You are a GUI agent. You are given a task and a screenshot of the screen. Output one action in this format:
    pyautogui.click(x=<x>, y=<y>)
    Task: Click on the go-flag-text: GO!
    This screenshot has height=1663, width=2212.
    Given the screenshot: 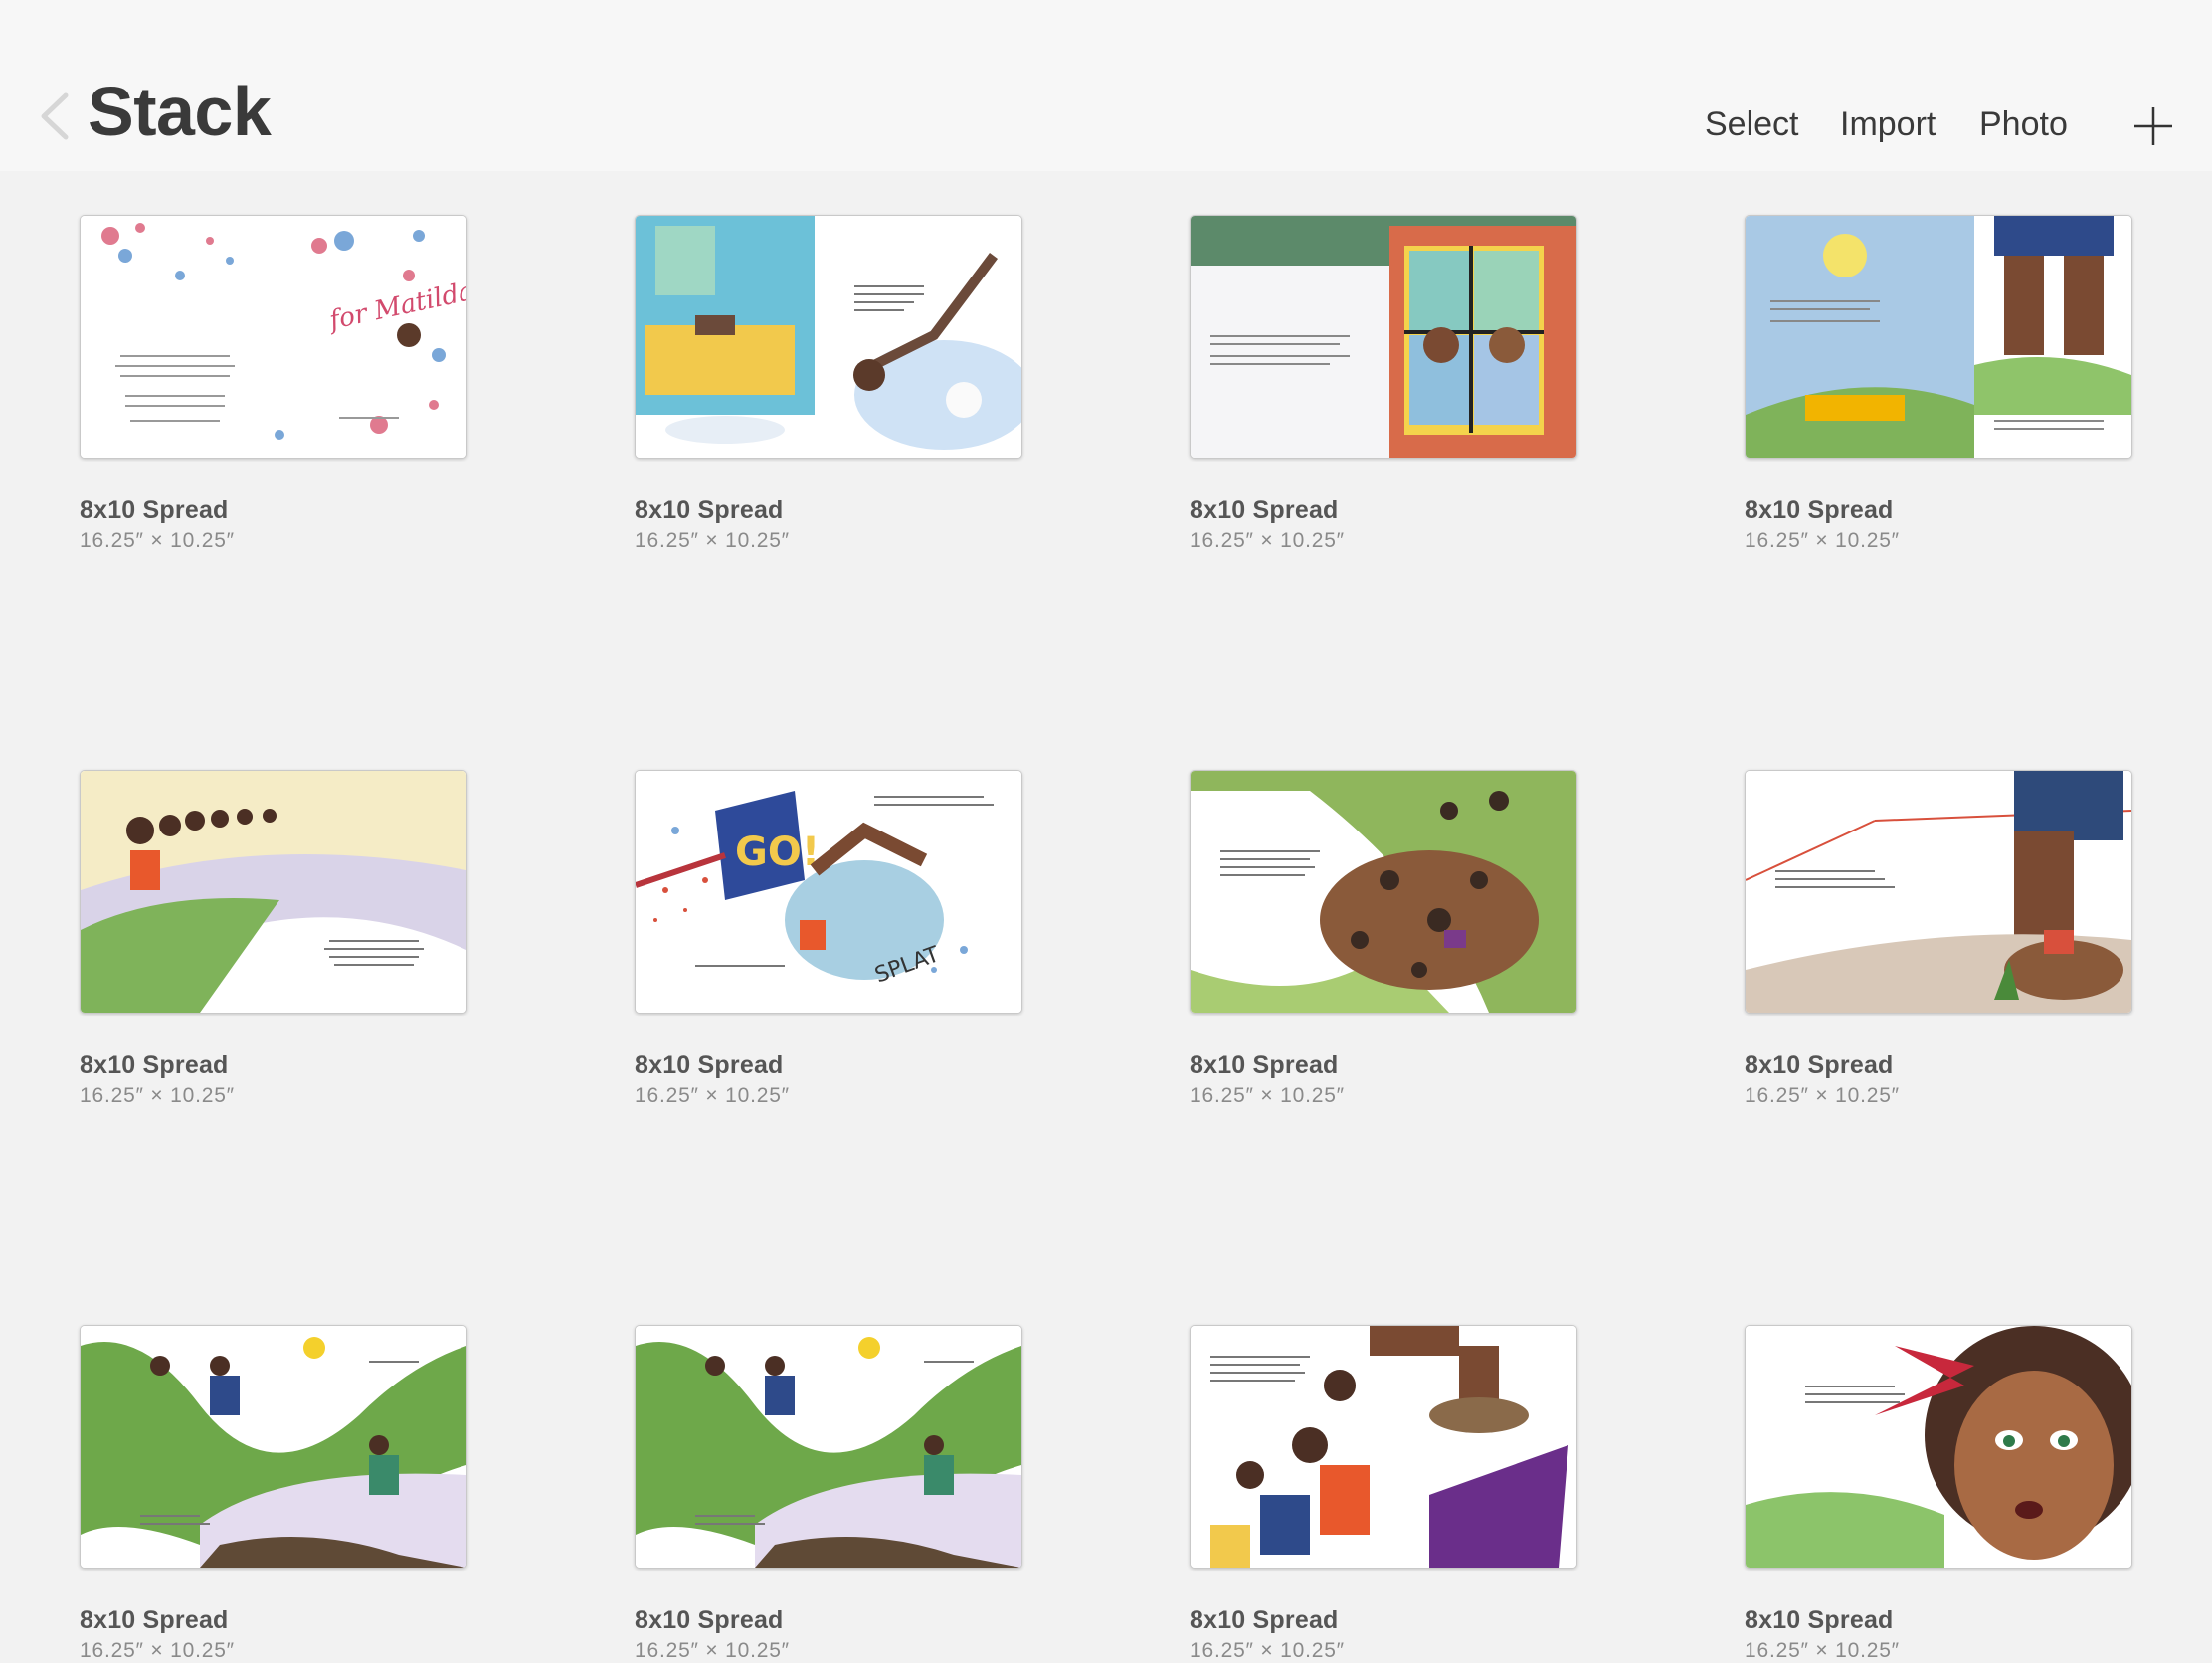 What is the action you would take?
    pyautogui.click(x=777, y=852)
    